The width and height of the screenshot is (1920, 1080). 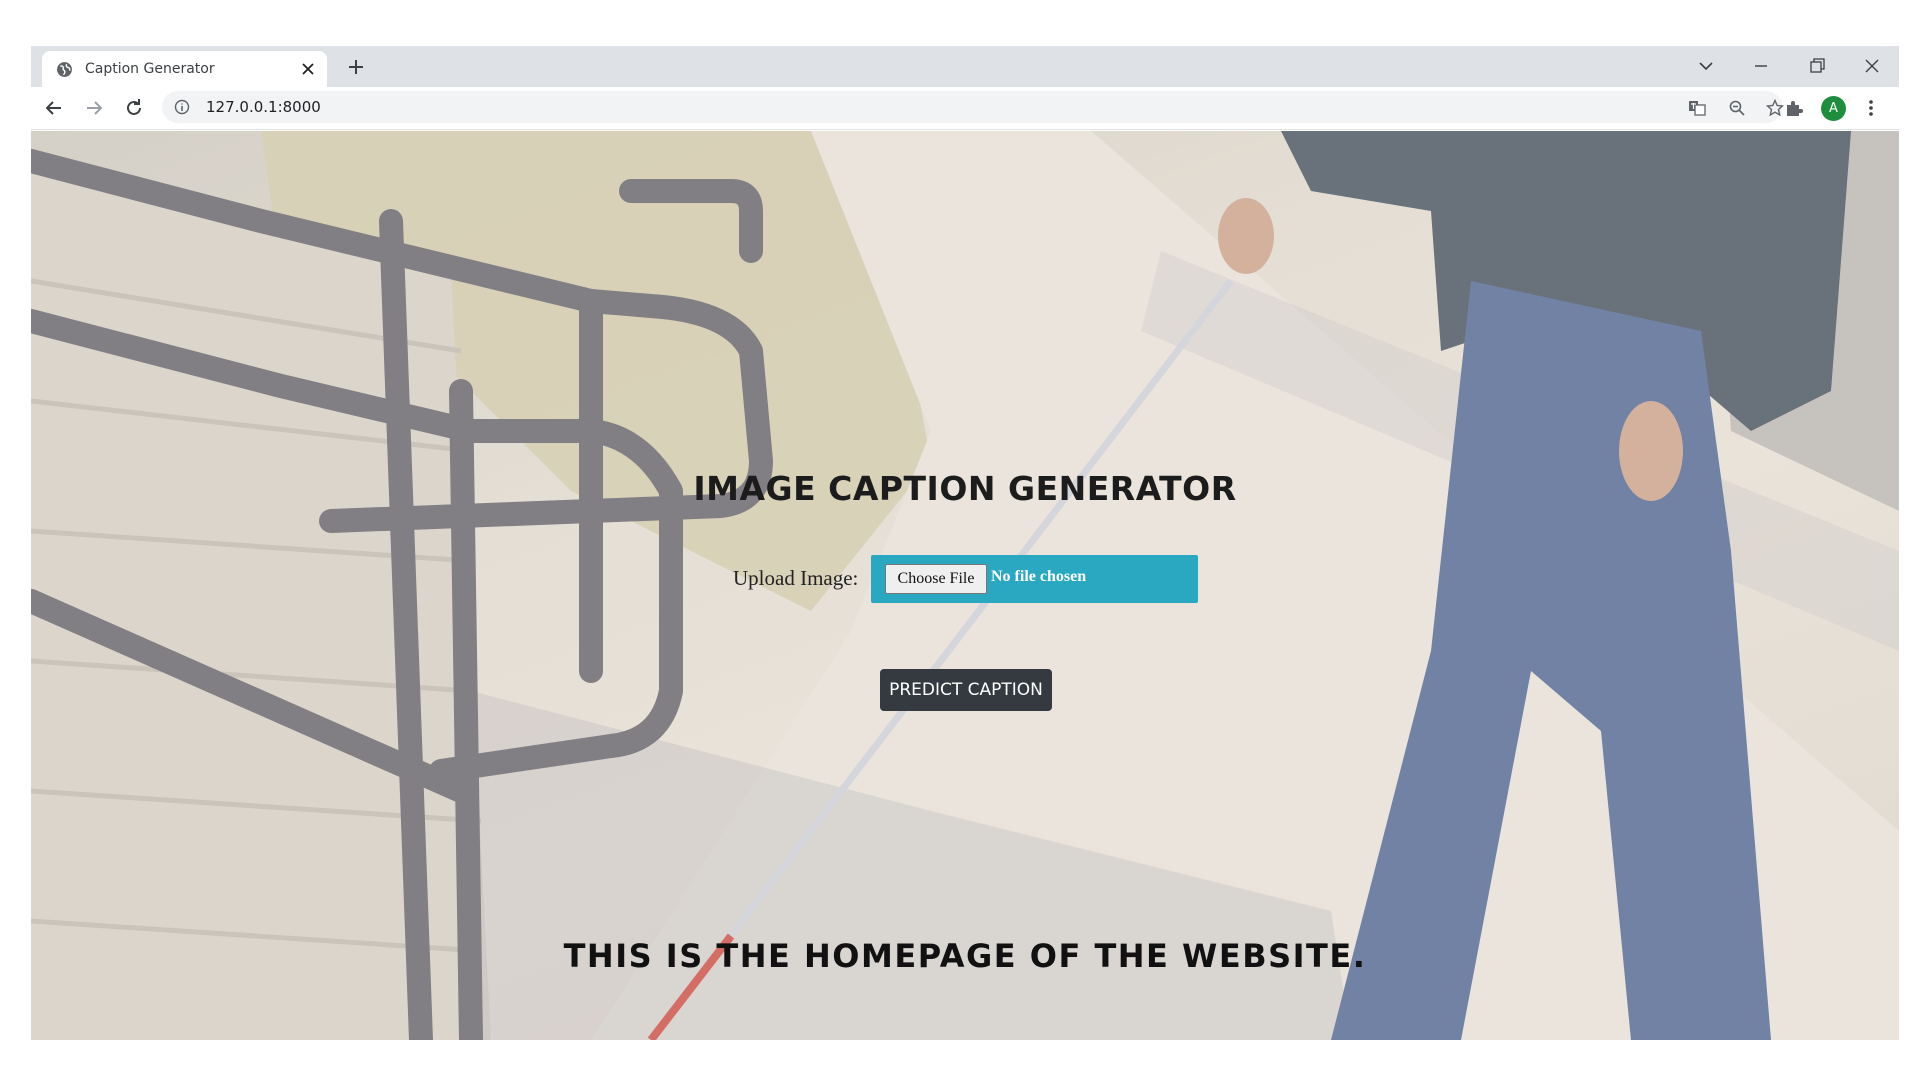 What do you see at coordinates (1706, 66) in the screenshot?
I see `tab-search-icon` at bounding box center [1706, 66].